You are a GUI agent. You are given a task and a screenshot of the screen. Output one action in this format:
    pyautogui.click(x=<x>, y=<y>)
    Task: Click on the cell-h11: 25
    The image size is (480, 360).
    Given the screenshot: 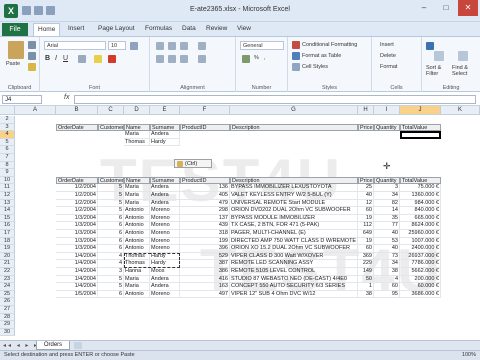 What is the action you would take?
    pyautogui.click(x=366, y=188)
    